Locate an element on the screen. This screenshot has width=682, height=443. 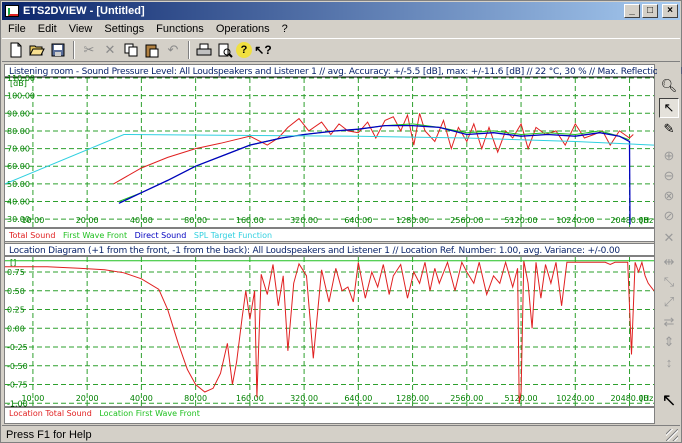
expand-y-icon: ⇕ is located at coordinates (669, 342).